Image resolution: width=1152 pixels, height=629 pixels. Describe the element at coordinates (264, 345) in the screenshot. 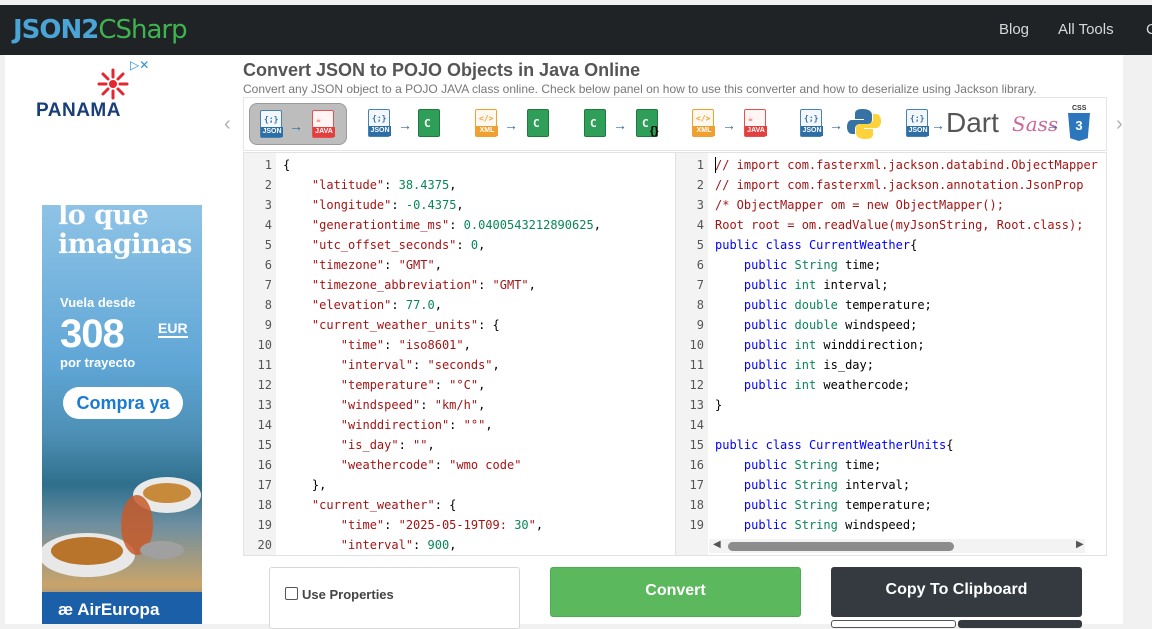

I see `input-line-number: 10` at that location.